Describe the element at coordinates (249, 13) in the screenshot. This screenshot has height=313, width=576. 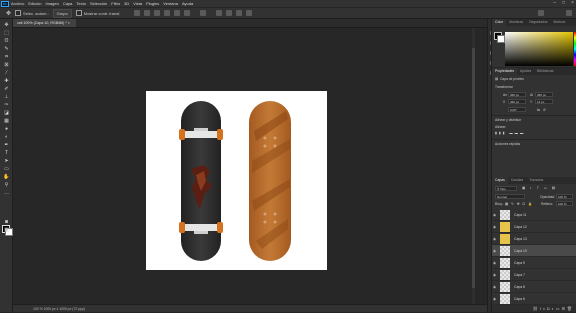
I see `3d-slide-icon` at that location.